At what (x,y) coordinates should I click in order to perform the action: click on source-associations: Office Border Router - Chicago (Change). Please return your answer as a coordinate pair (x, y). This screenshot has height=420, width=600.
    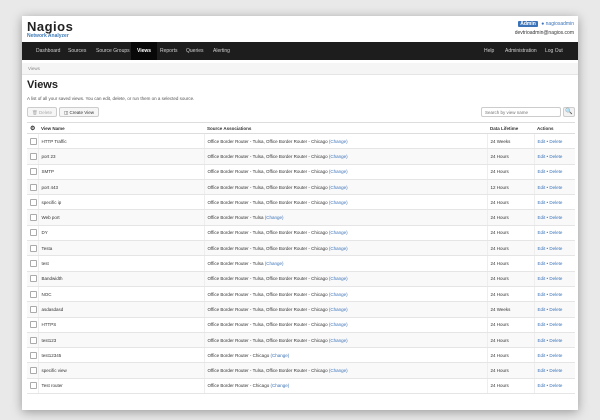
    Looking at the image, I should click on (345, 385).